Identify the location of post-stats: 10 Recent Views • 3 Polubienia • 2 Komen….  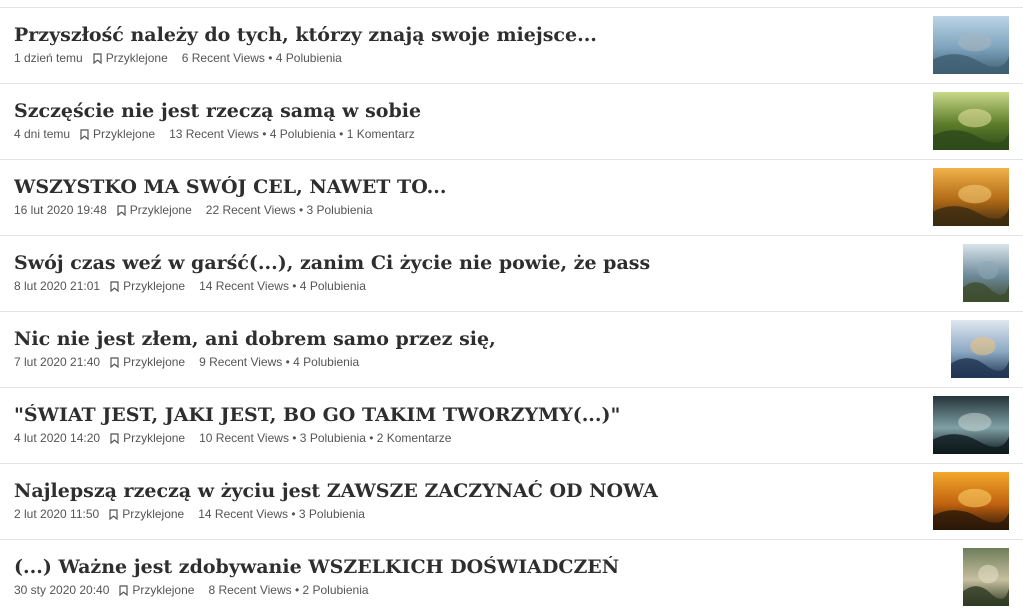
(325, 438).